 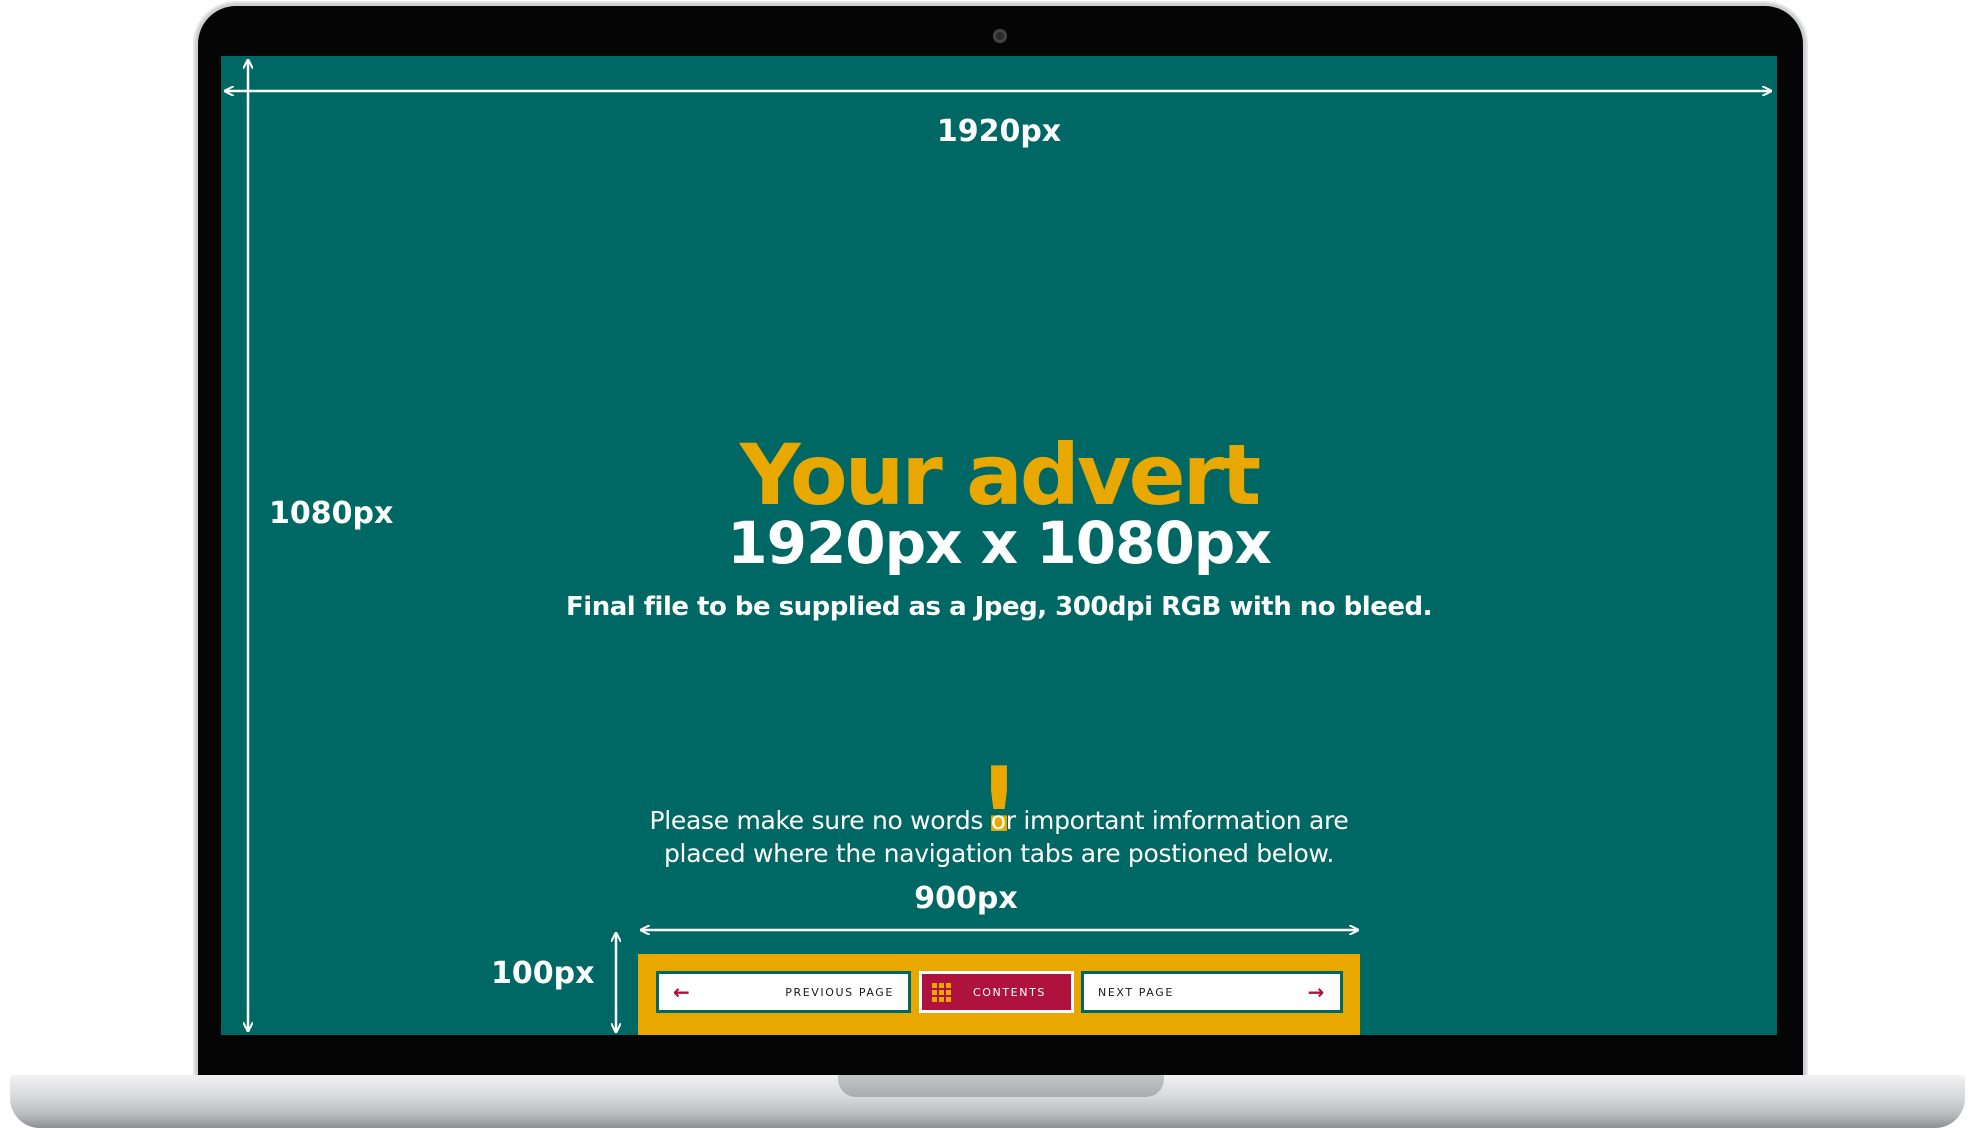 I want to click on webcam-icon, so click(x=1000, y=36).